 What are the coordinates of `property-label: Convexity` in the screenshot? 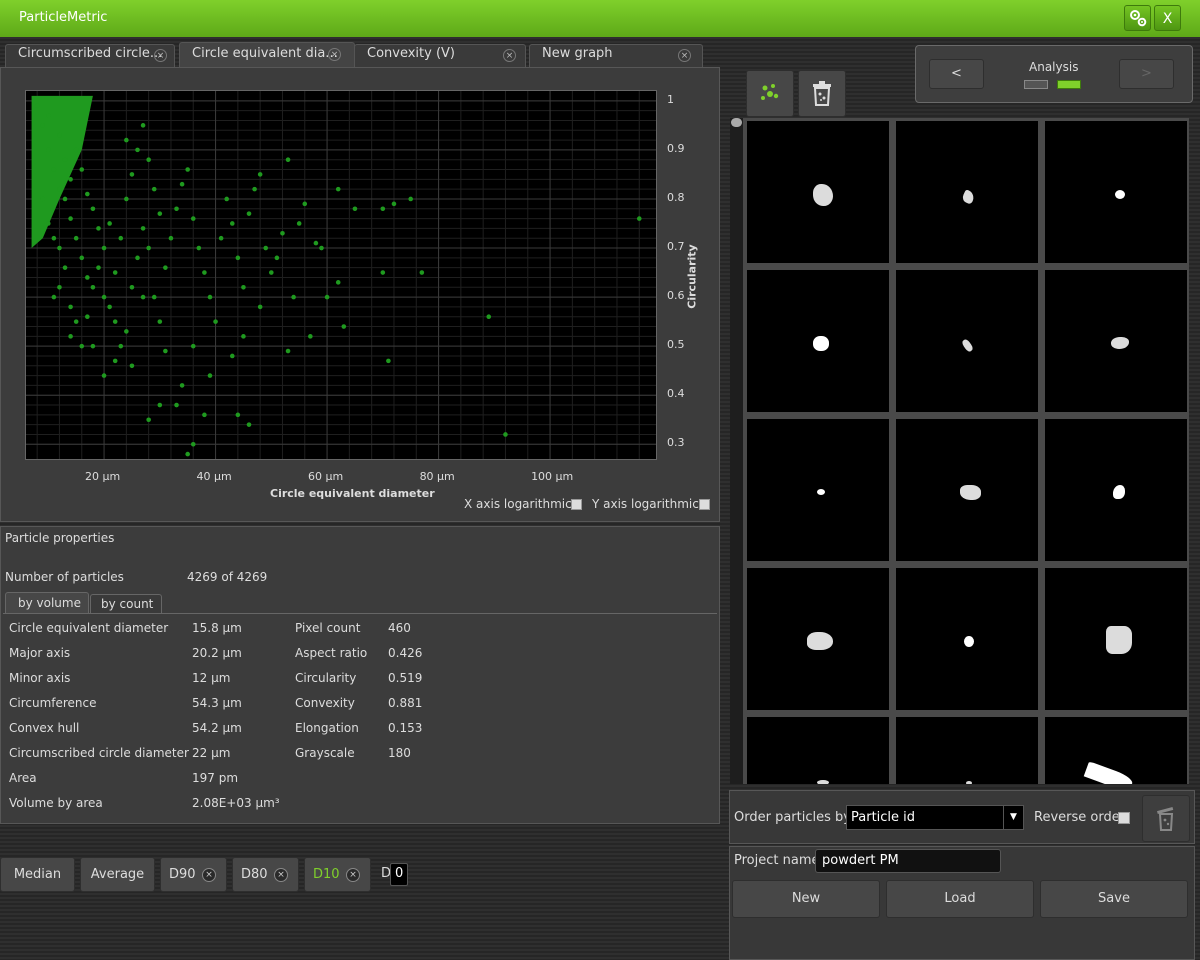 It's located at (325, 703).